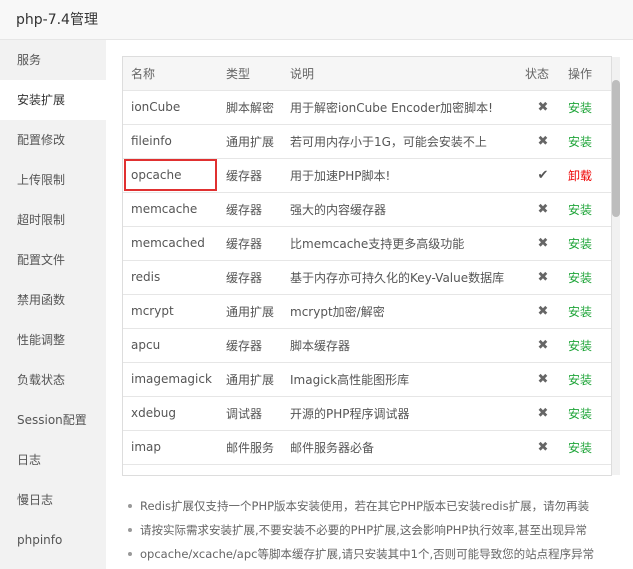  Describe the element at coordinates (402, 175) in the screenshot. I see `ext-desc: 用于加速PHP脚本!` at that location.